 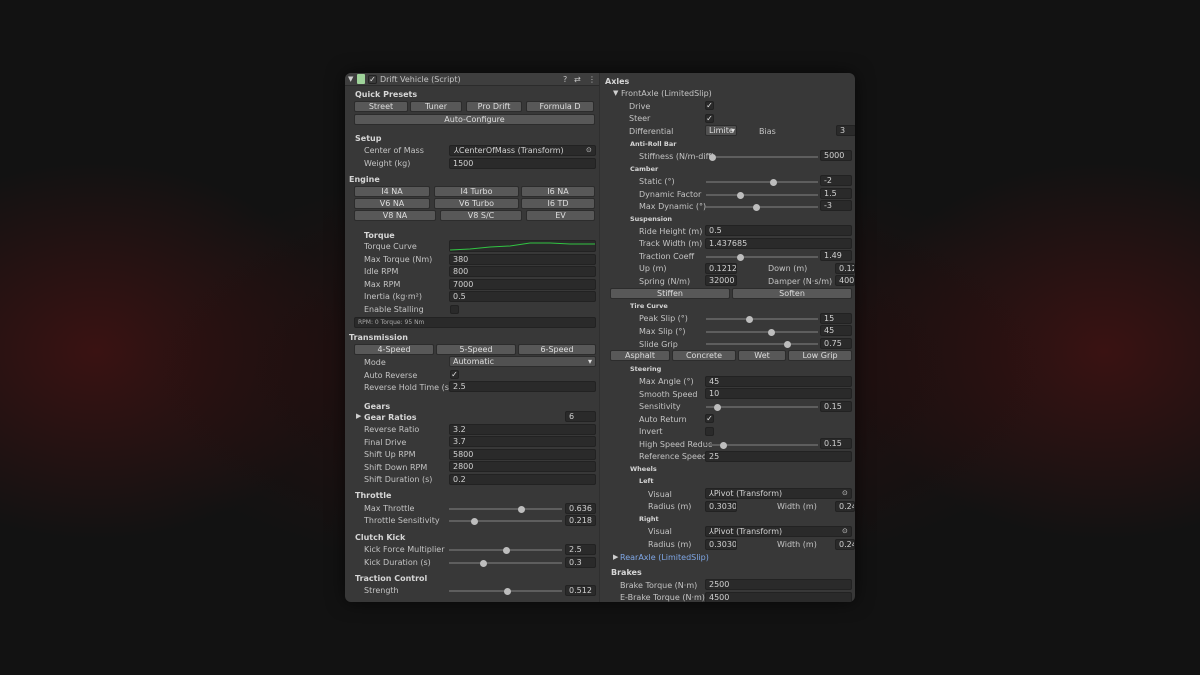 What do you see at coordinates (505, 563) in the screenshot?
I see `kick-duration-slider` at bounding box center [505, 563].